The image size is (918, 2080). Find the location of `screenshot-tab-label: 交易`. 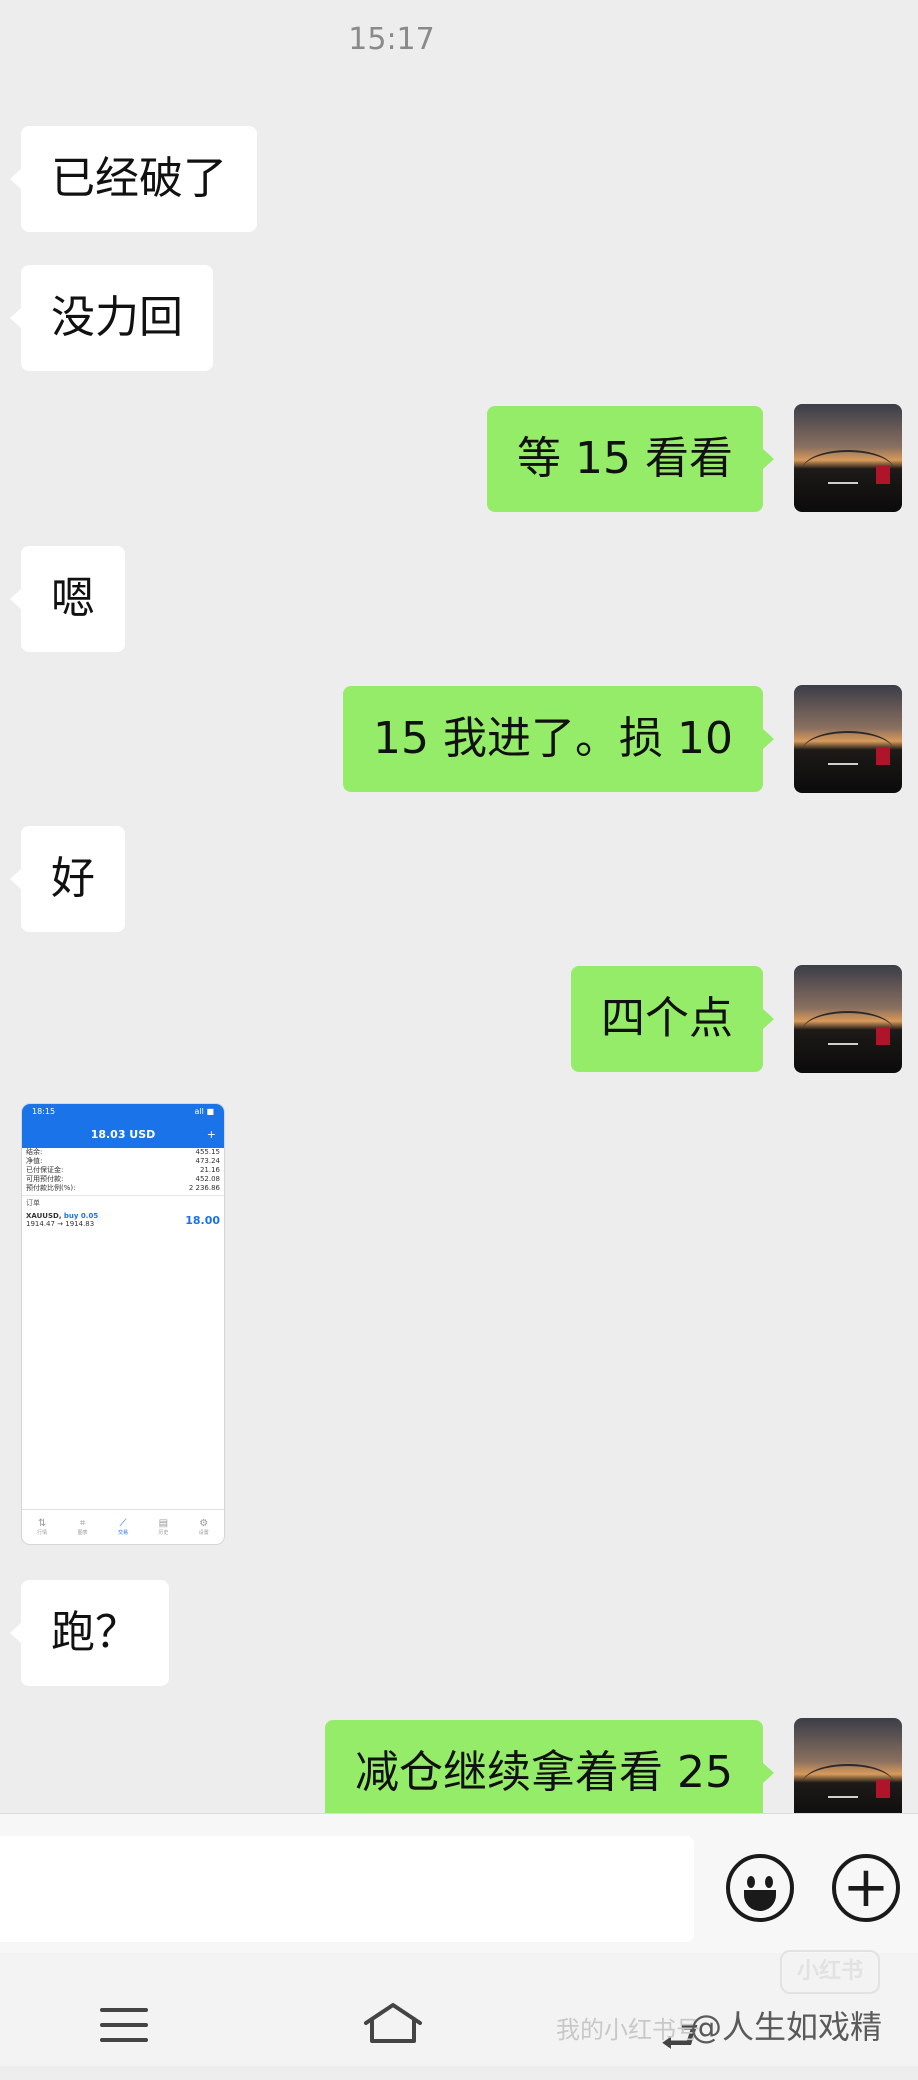

screenshot-tab-label: 交易 is located at coordinates (122, 1532).